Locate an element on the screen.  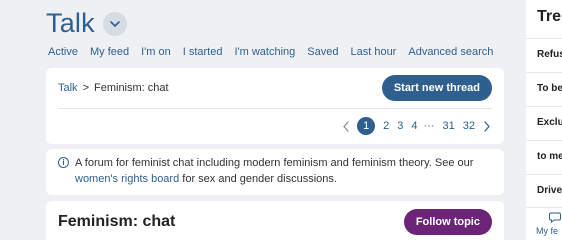
breadcrumb-talk-link: Talk is located at coordinates (68, 88).